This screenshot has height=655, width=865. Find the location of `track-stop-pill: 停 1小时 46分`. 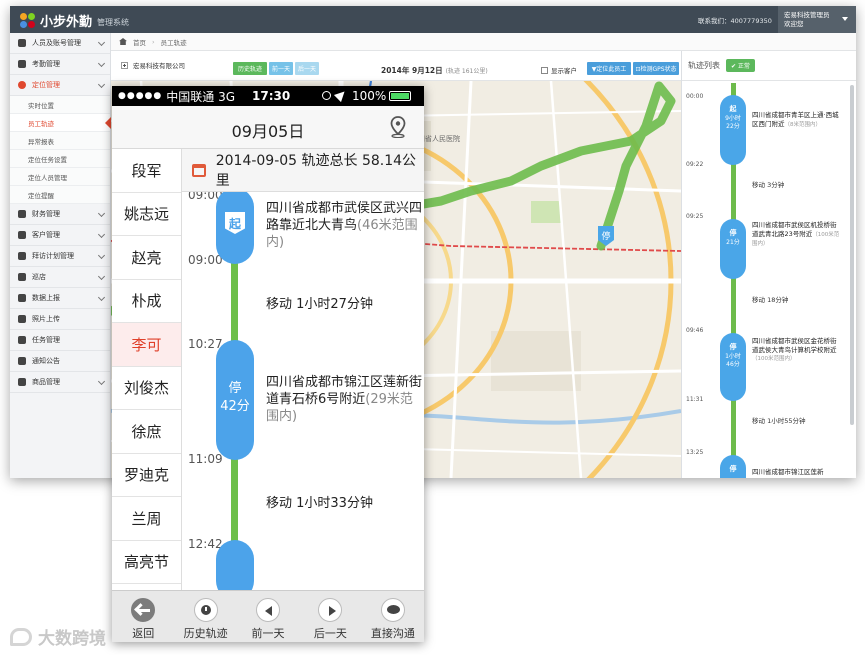

track-stop-pill: 停 1小时 46分 is located at coordinates (733, 367).